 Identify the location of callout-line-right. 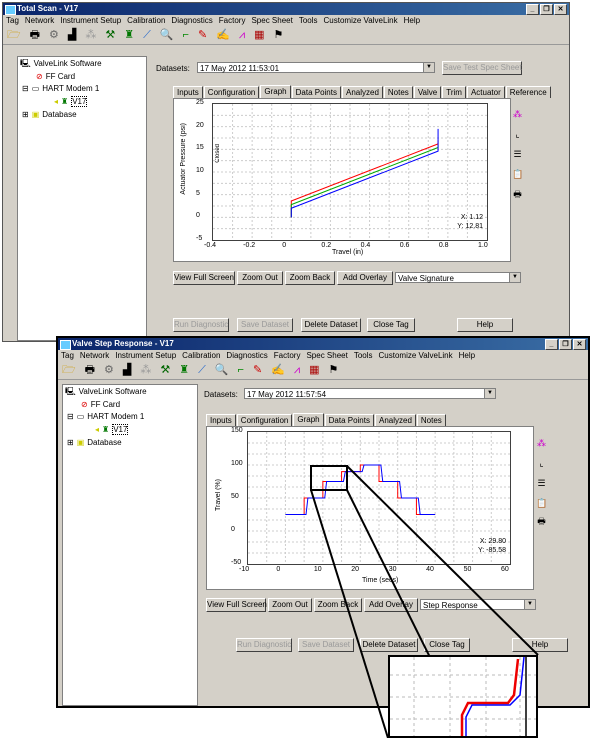
(442, 560).